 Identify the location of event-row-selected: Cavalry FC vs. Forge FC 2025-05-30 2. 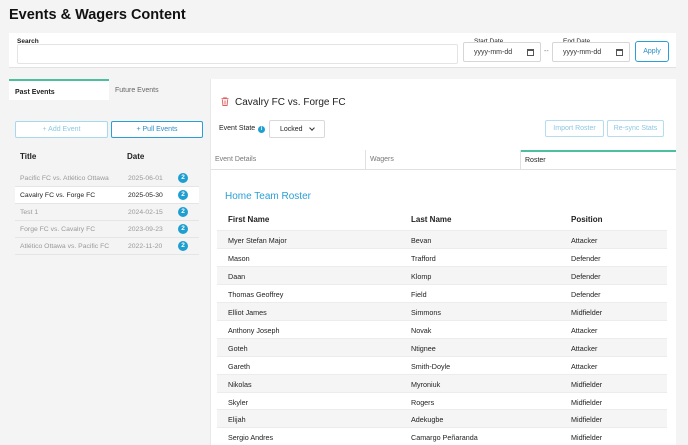
(107, 195).